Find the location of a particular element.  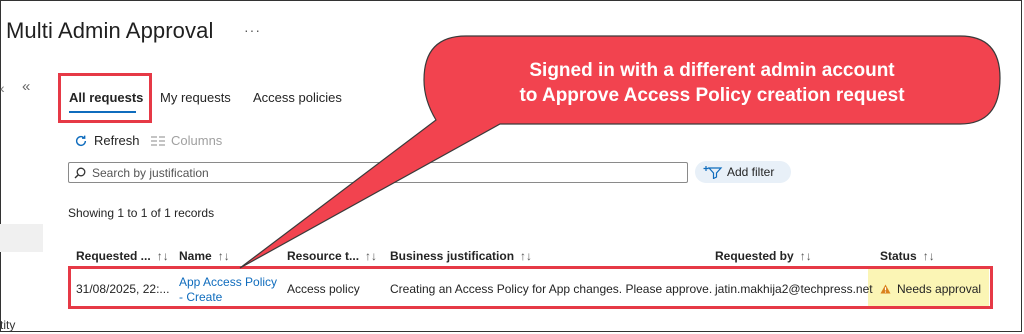

columns-icon is located at coordinates (158, 140).